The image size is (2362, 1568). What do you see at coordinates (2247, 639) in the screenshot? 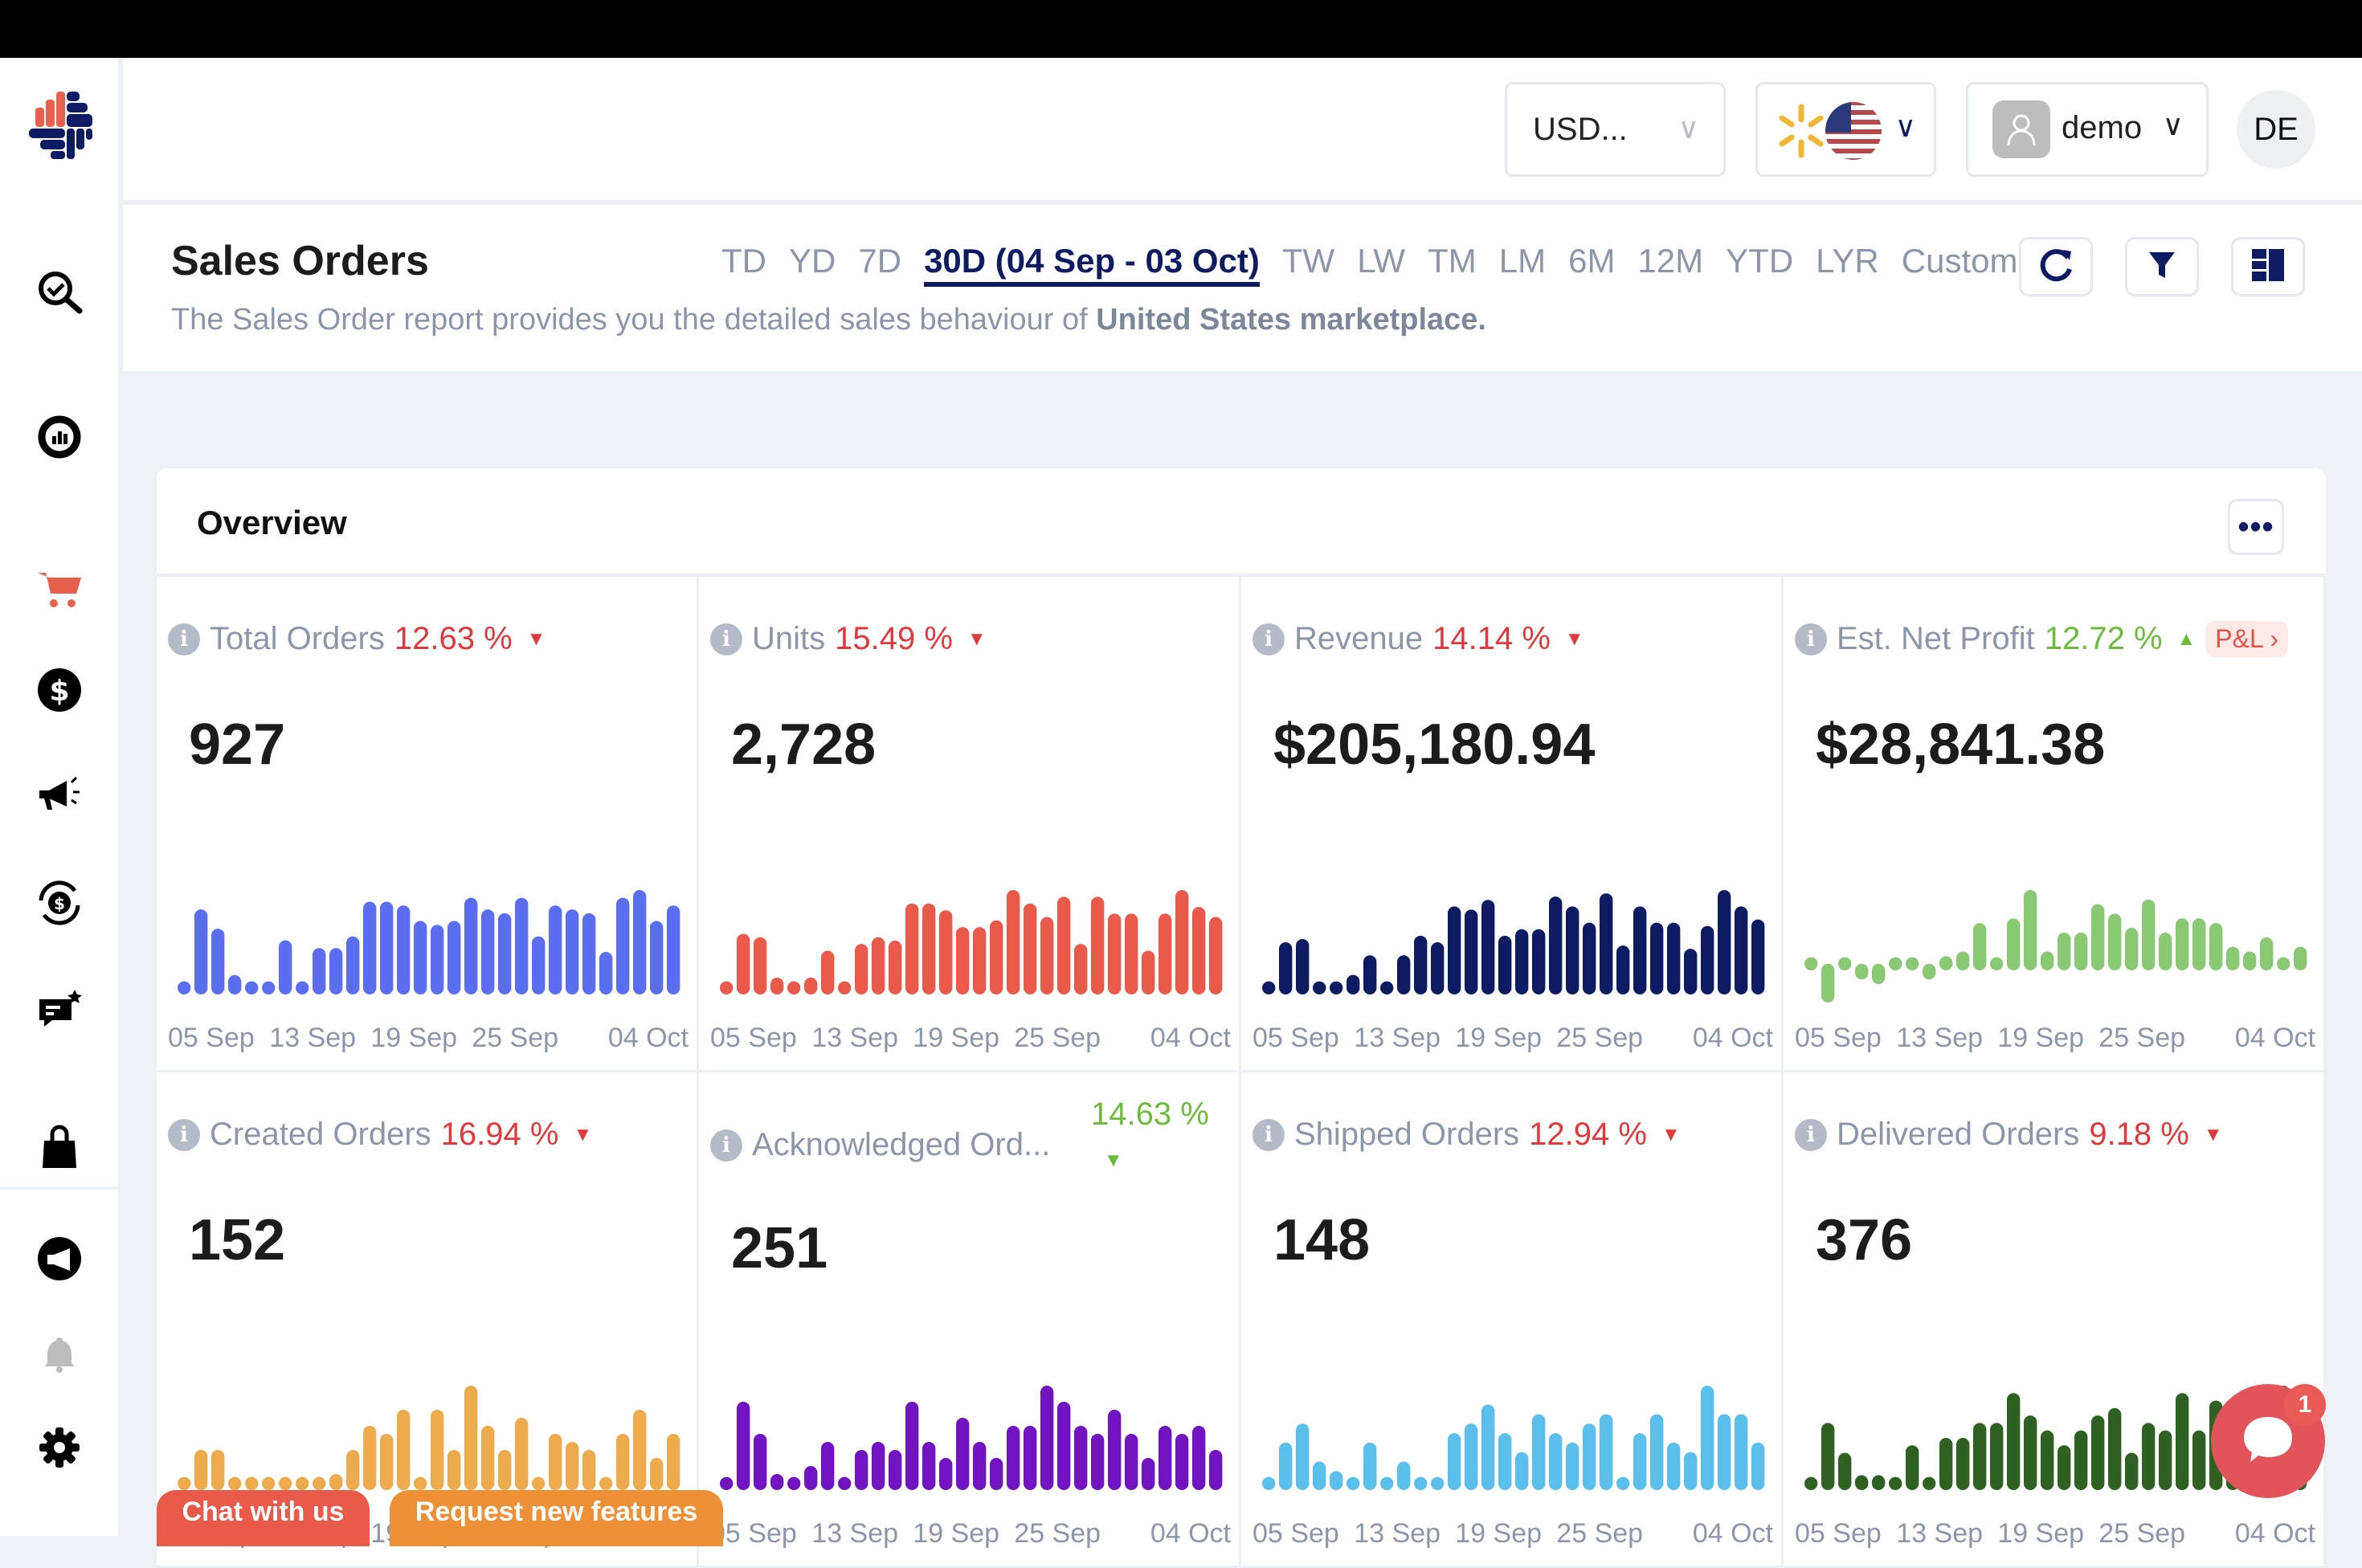
I see `pl-link-badge: P&L ›` at bounding box center [2247, 639].